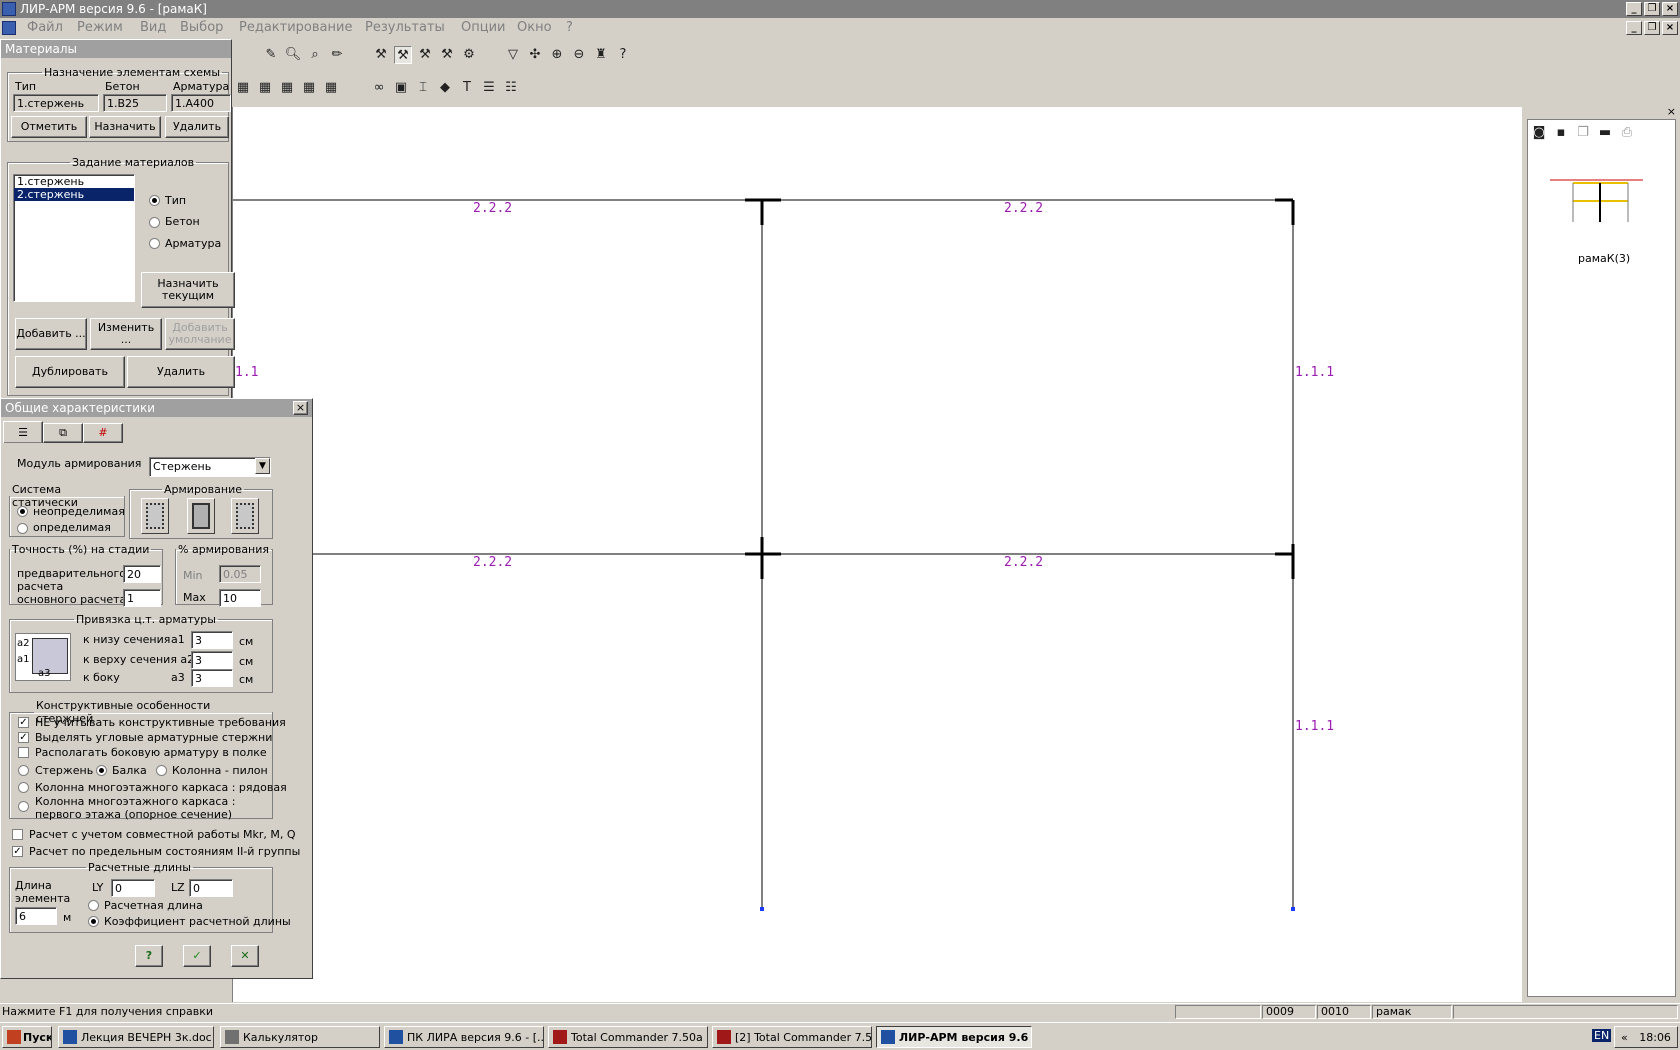 The height and width of the screenshot is (1050, 1680). What do you see at coordinates (27, 1037) in the screenshot?
I see `start-button: Пуск` at bounding box center [27, 1037].